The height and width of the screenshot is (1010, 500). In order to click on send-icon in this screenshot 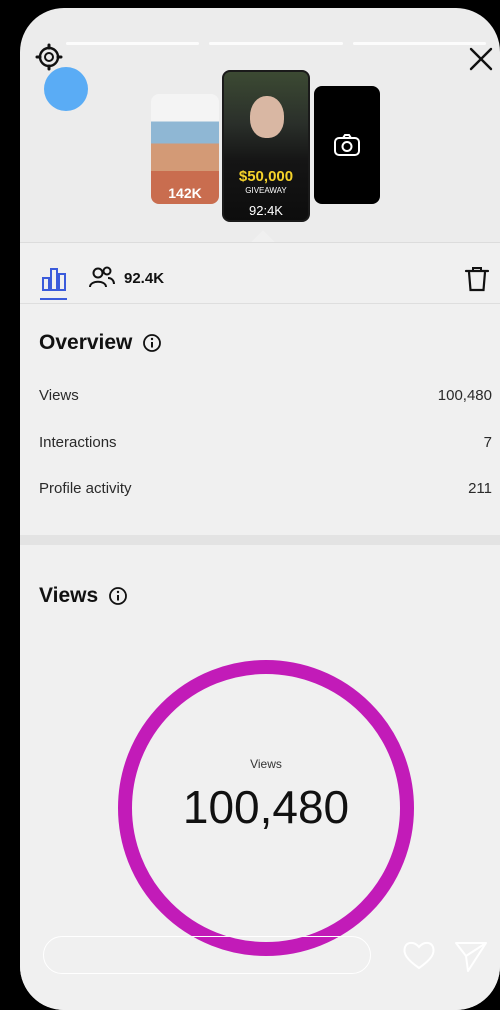, I will do `click(471, 956)`.